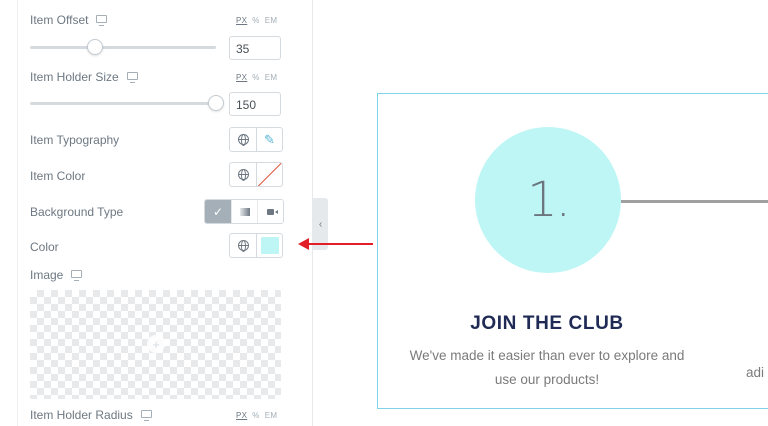  I want to click on item-holder-size-label: Item Holder Size, so click(84, 77).